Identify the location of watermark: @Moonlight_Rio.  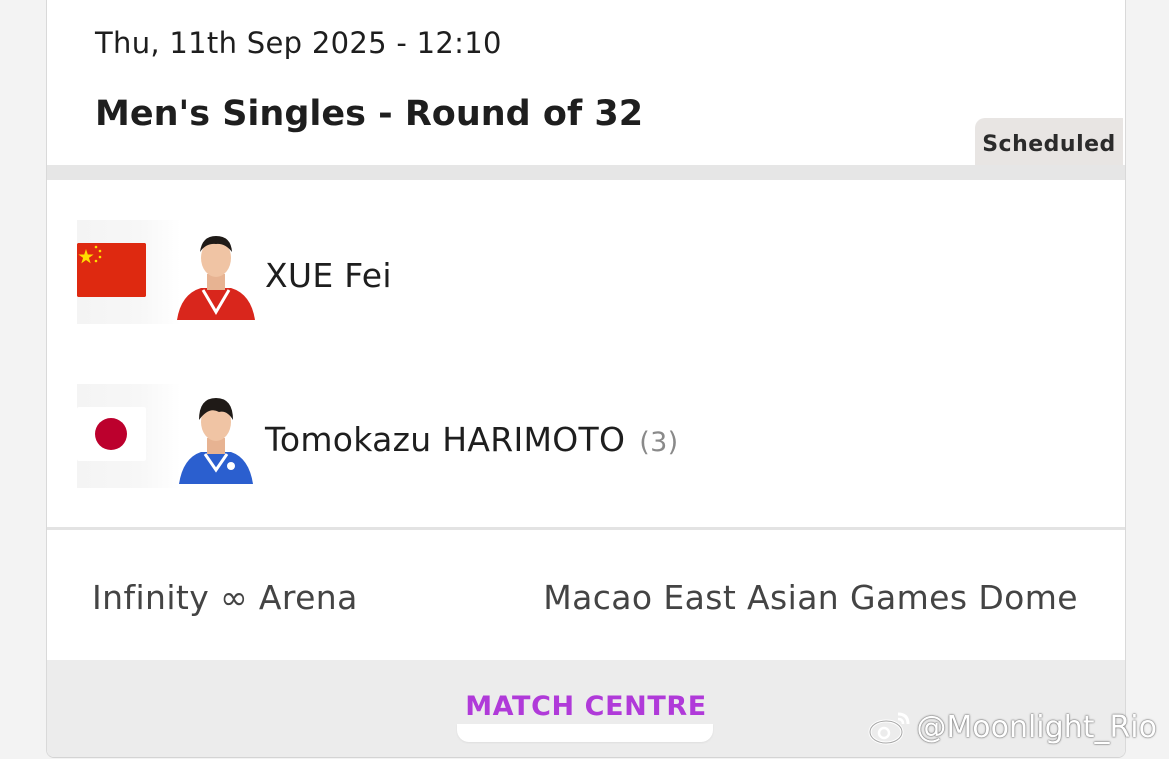
(1012, 727).